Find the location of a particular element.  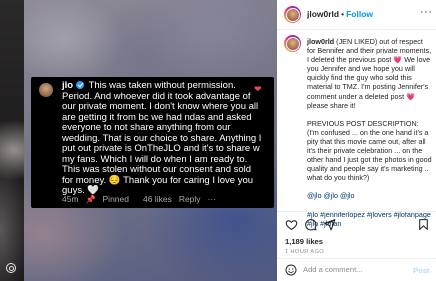

comment-meta: 45m 📌 Pinned 46 likes Reply ··· is located at coordinates (164, 199).